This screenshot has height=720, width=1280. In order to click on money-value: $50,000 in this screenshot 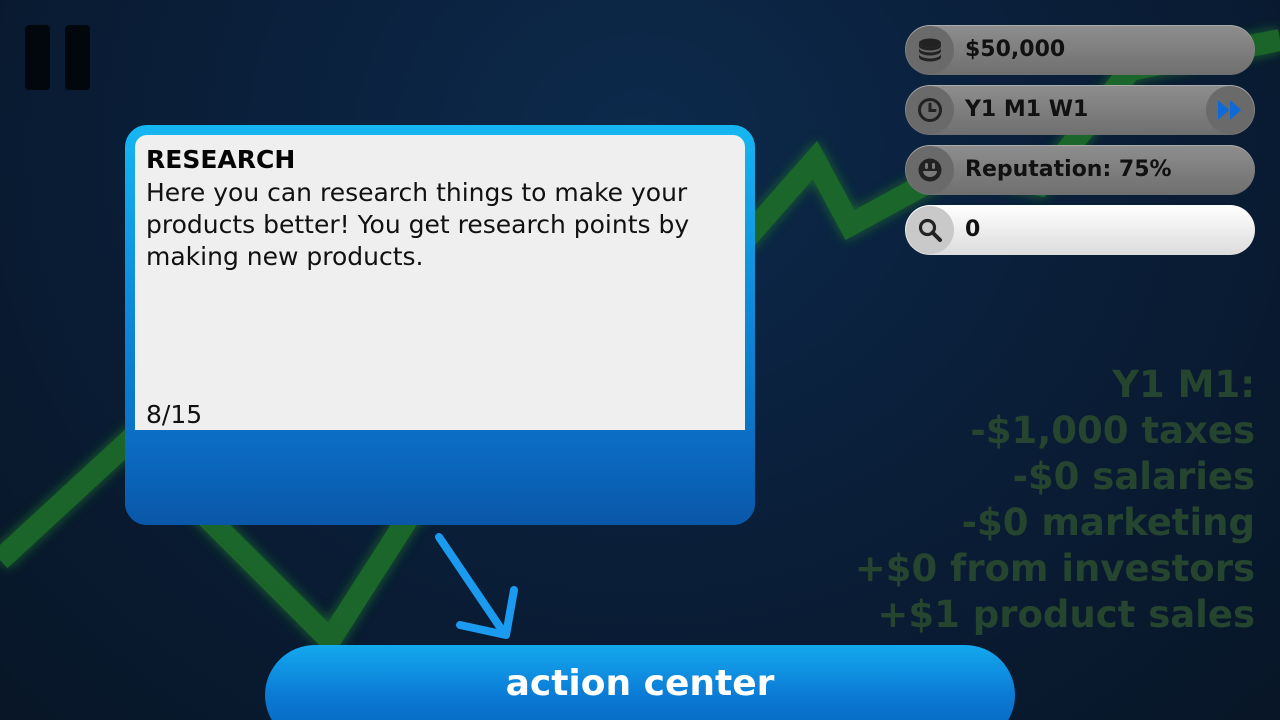, I will do `click(1015, 49)`.